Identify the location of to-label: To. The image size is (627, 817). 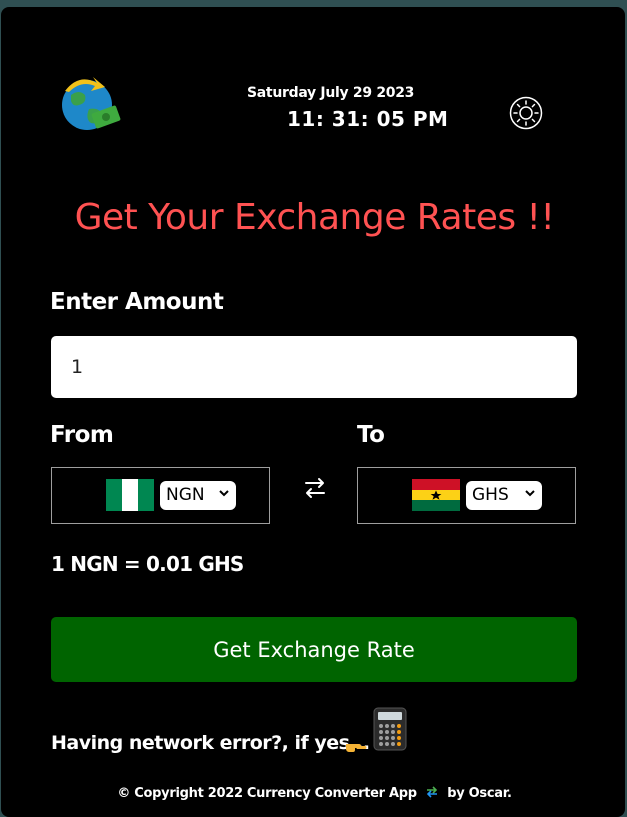
(371, 435).